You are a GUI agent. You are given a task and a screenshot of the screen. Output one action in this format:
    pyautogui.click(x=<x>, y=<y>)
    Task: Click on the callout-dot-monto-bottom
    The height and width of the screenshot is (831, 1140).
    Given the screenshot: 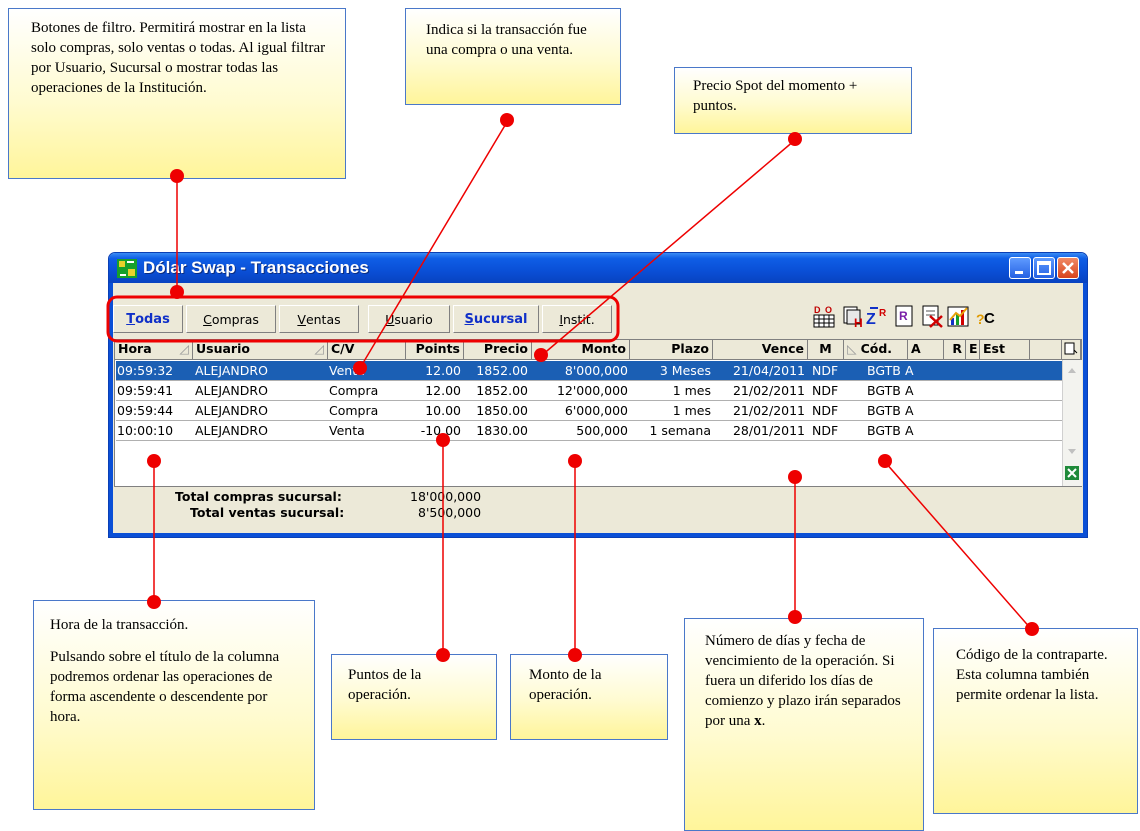 What is the action you would take?
    pyautogui.click(x=575, y=655)
    